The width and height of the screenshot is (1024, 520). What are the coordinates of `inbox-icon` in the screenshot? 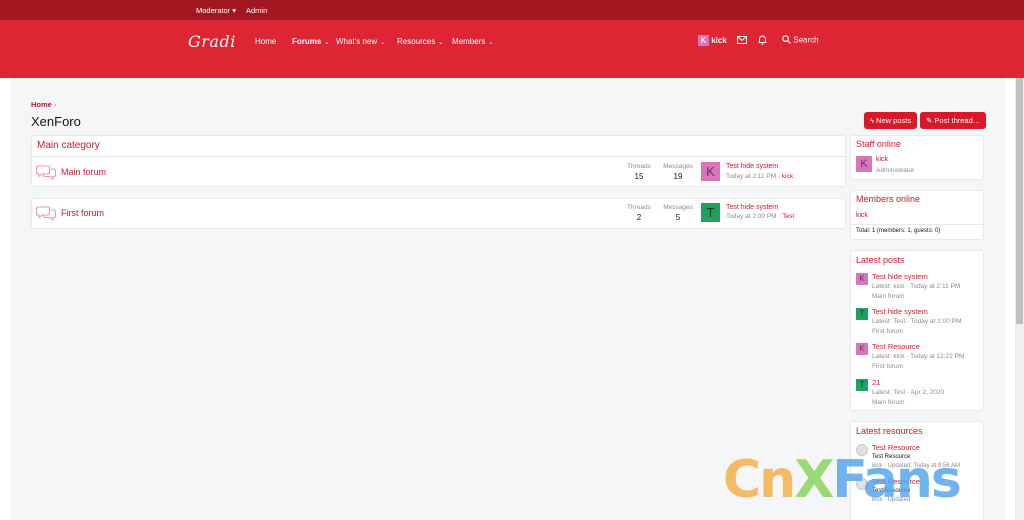 It's located at (742, 41).